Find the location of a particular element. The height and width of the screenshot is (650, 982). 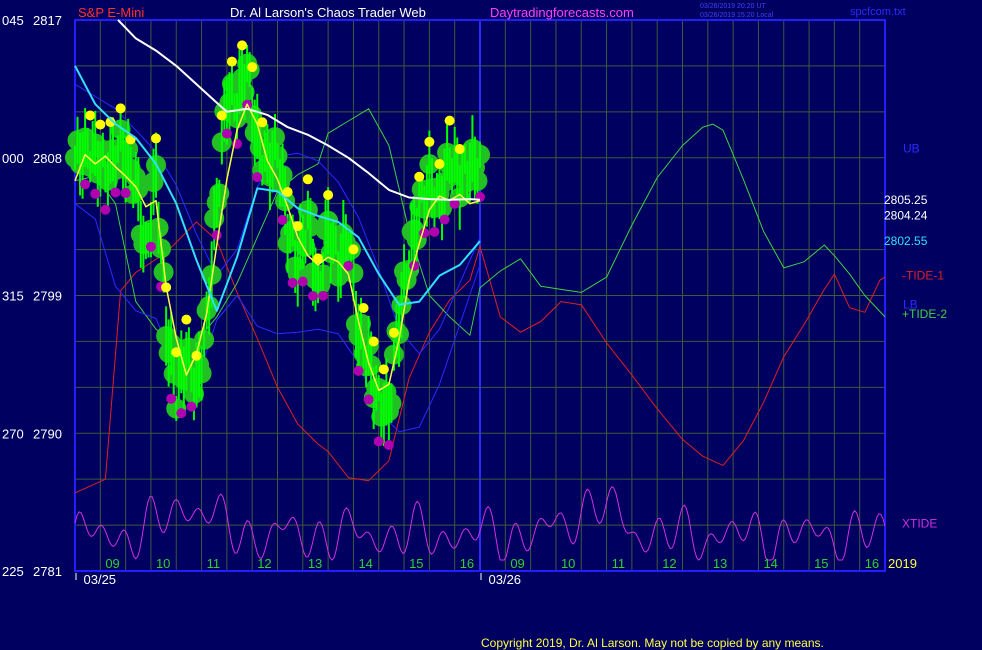

timestamp-local: 03/26/2019 15:20 Local is located at coordinates (737, 15).